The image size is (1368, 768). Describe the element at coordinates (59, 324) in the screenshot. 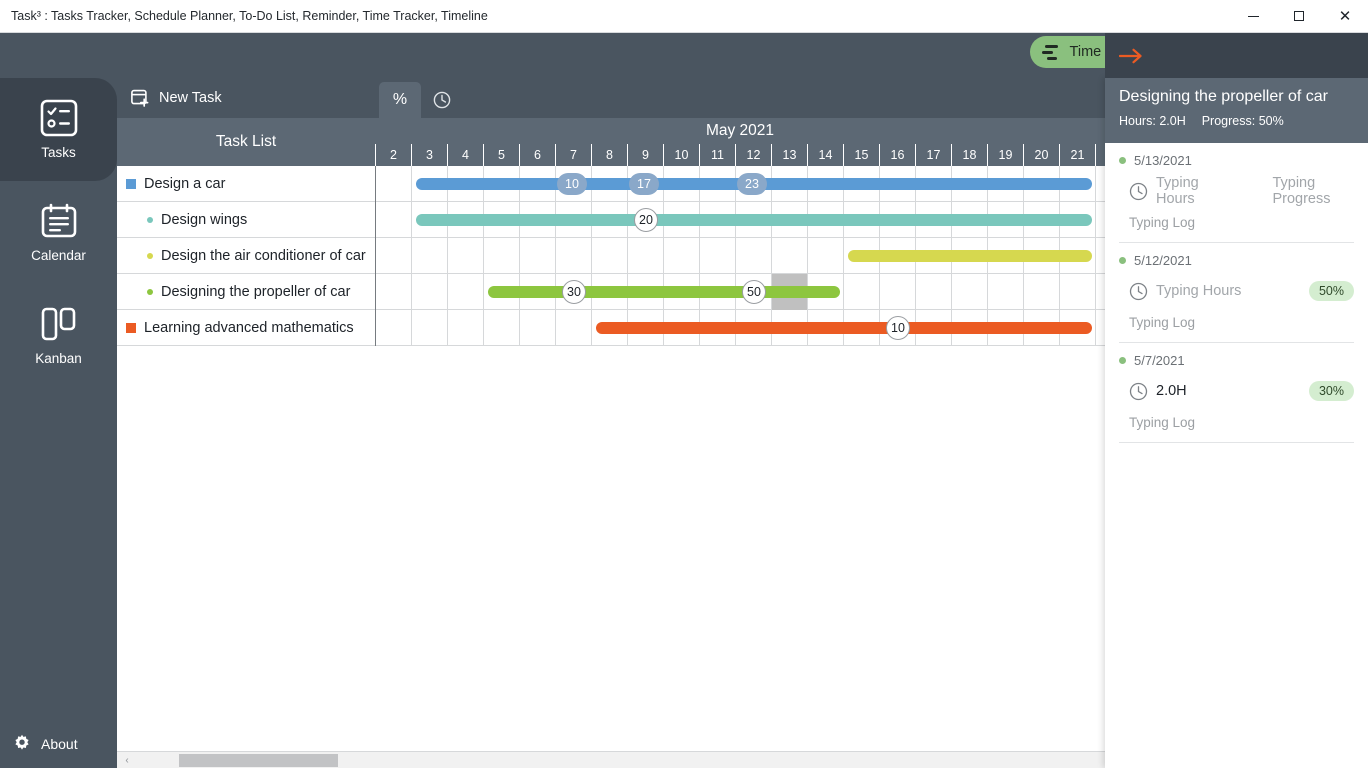

I see `kanban-icon` at that location.